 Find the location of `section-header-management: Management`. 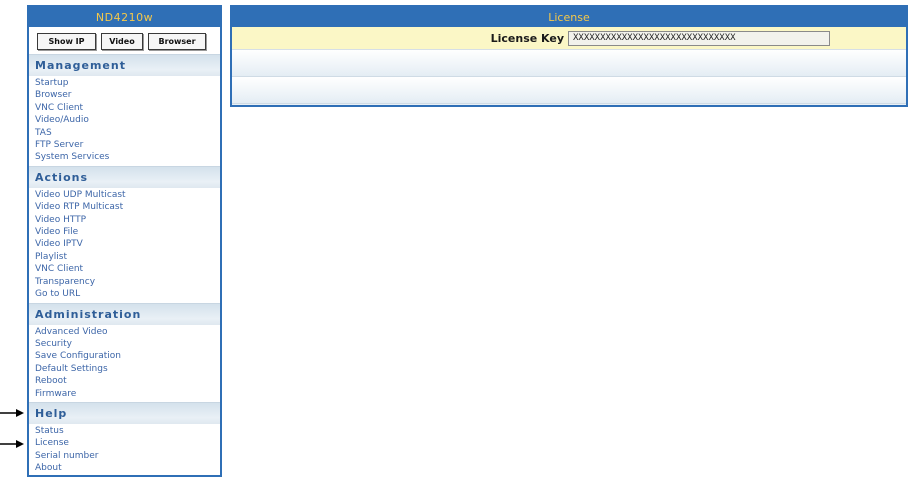

section-header-management: Management is located at coordinates (124, 65).